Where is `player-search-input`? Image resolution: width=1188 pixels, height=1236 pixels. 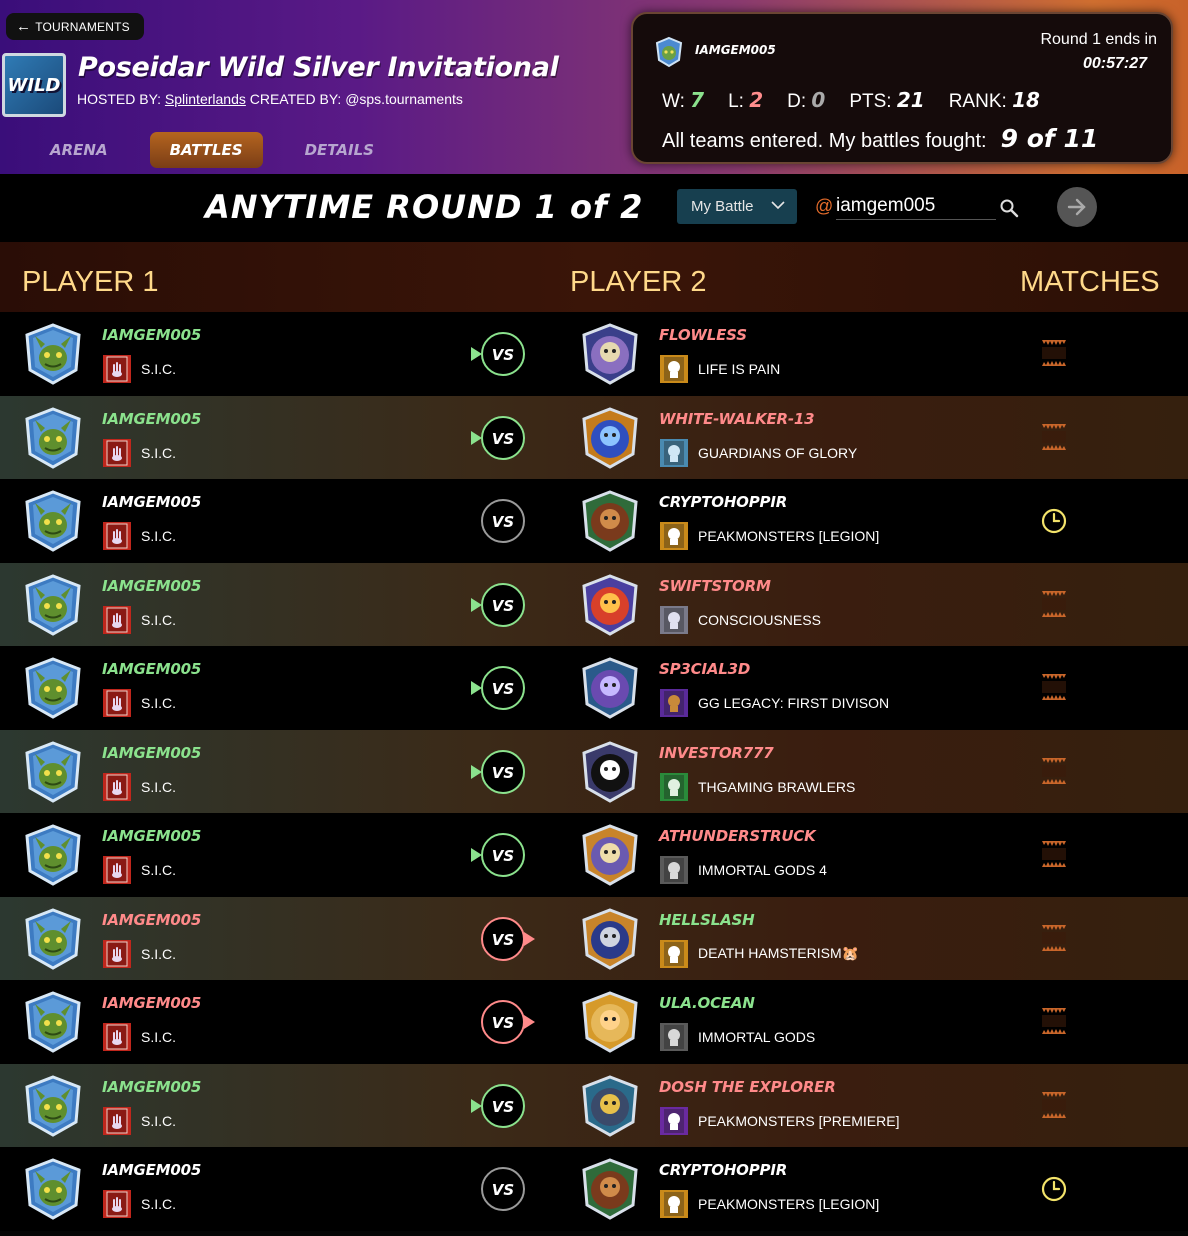 player-search-input is located at coordinates (916, 206).